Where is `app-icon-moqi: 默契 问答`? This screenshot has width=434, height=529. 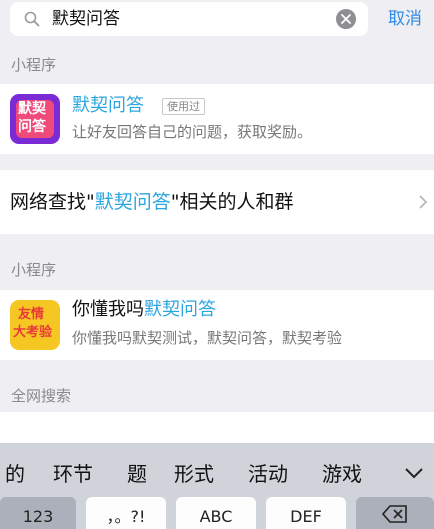 app-icon-moqi: 默契 问答 is located at coordinates (35, 119).